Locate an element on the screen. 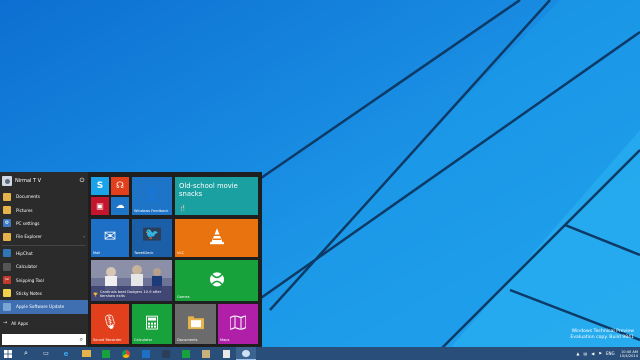 The width and height of the screenshot is (640, 360). all-apps-label: All Apps is located at coordinates (20, 323).